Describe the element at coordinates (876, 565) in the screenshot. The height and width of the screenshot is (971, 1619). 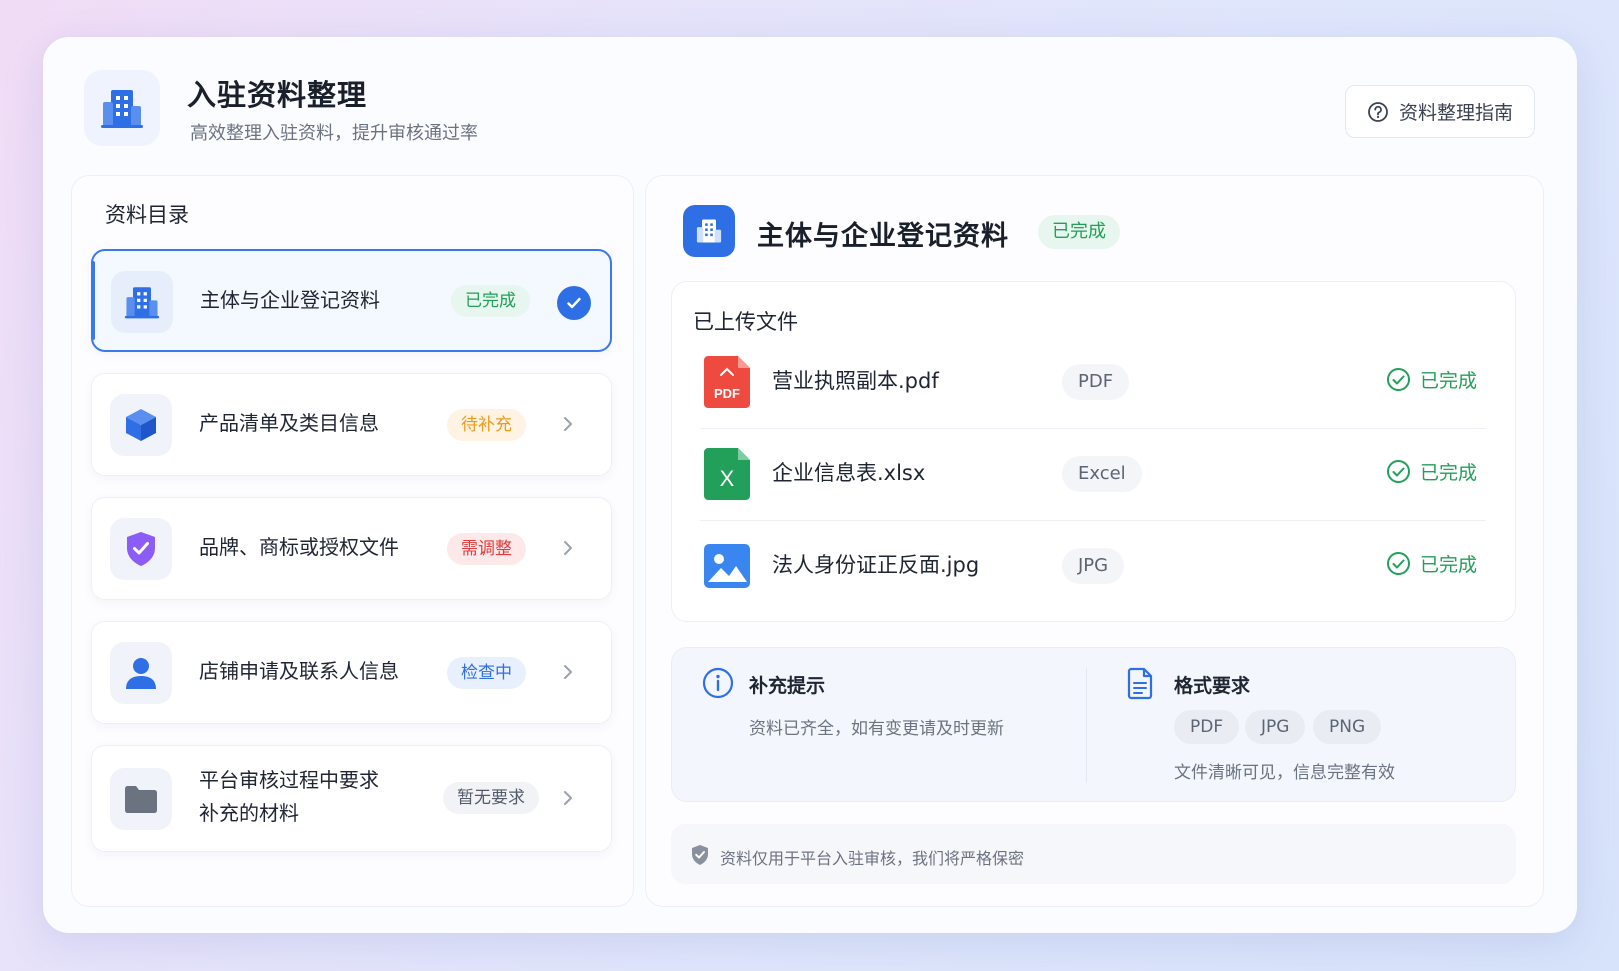
I see `file-name: 法人身份证正反面.jpg` at that location.